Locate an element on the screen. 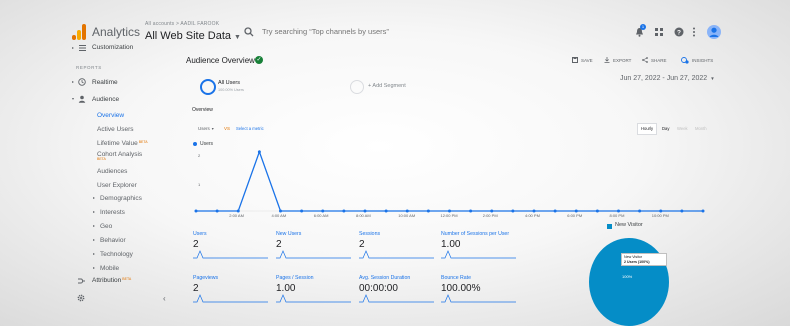 This screenshot has width=790, height=326. x-tick-label: 2:00 AM is located at coordinates (236, 215).